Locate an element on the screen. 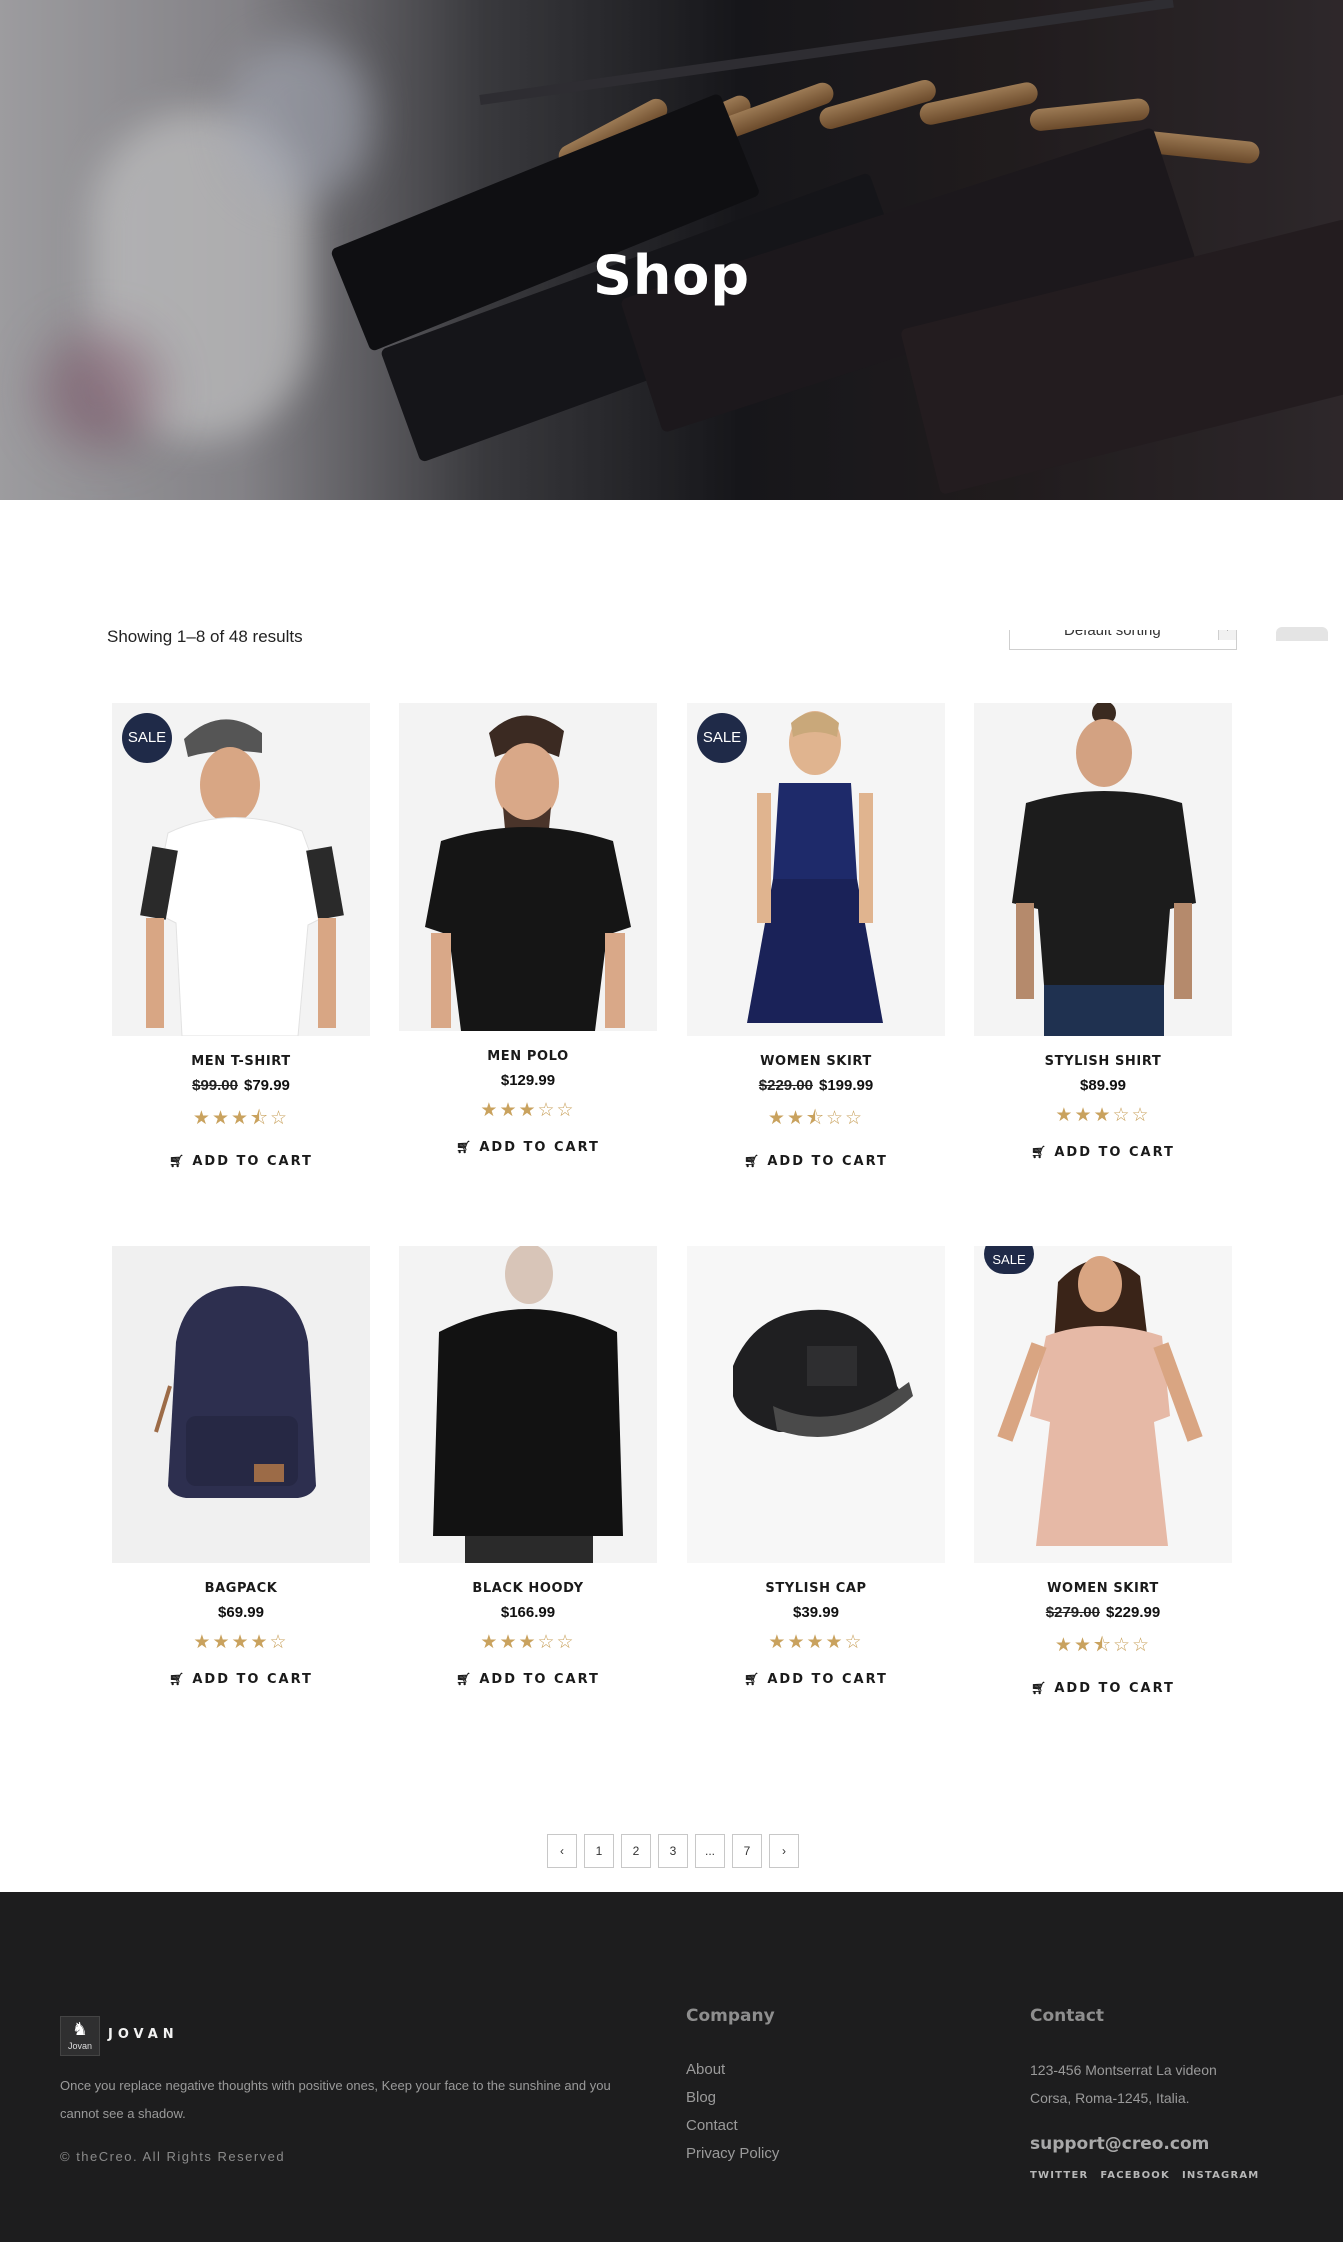  current-price: $199.99 is located at coordinates (846, 1085).